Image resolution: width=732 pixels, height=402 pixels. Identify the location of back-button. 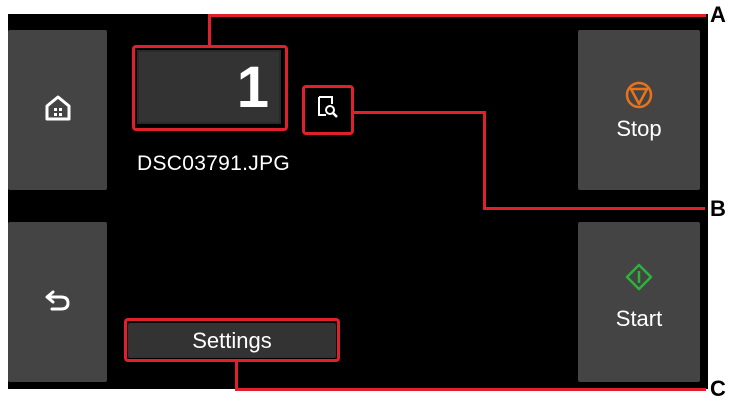
(57, 302).